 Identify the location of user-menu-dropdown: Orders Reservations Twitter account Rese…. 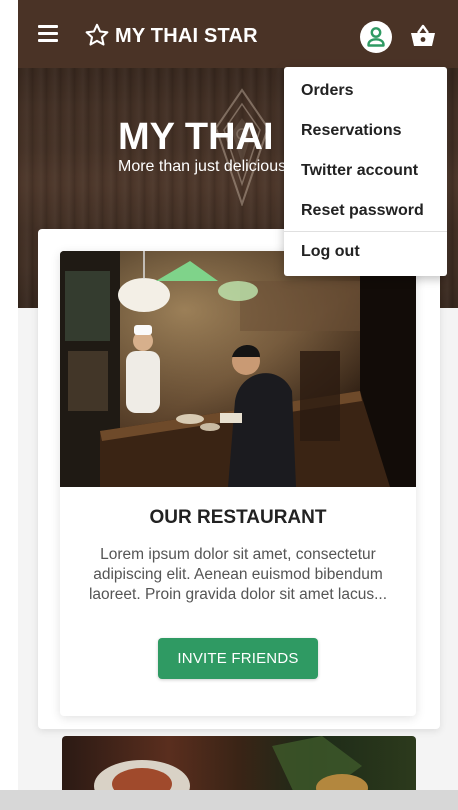
(365, 171).